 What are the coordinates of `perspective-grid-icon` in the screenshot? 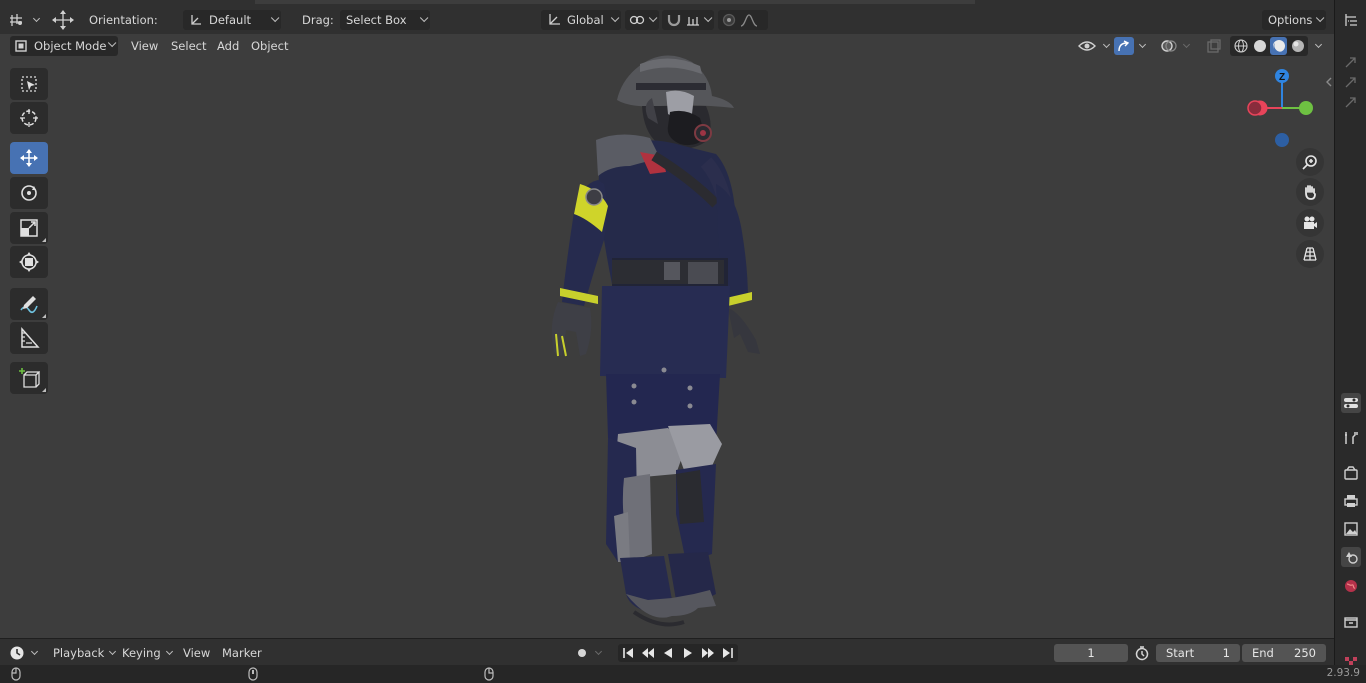 It's located at (1310, 254).